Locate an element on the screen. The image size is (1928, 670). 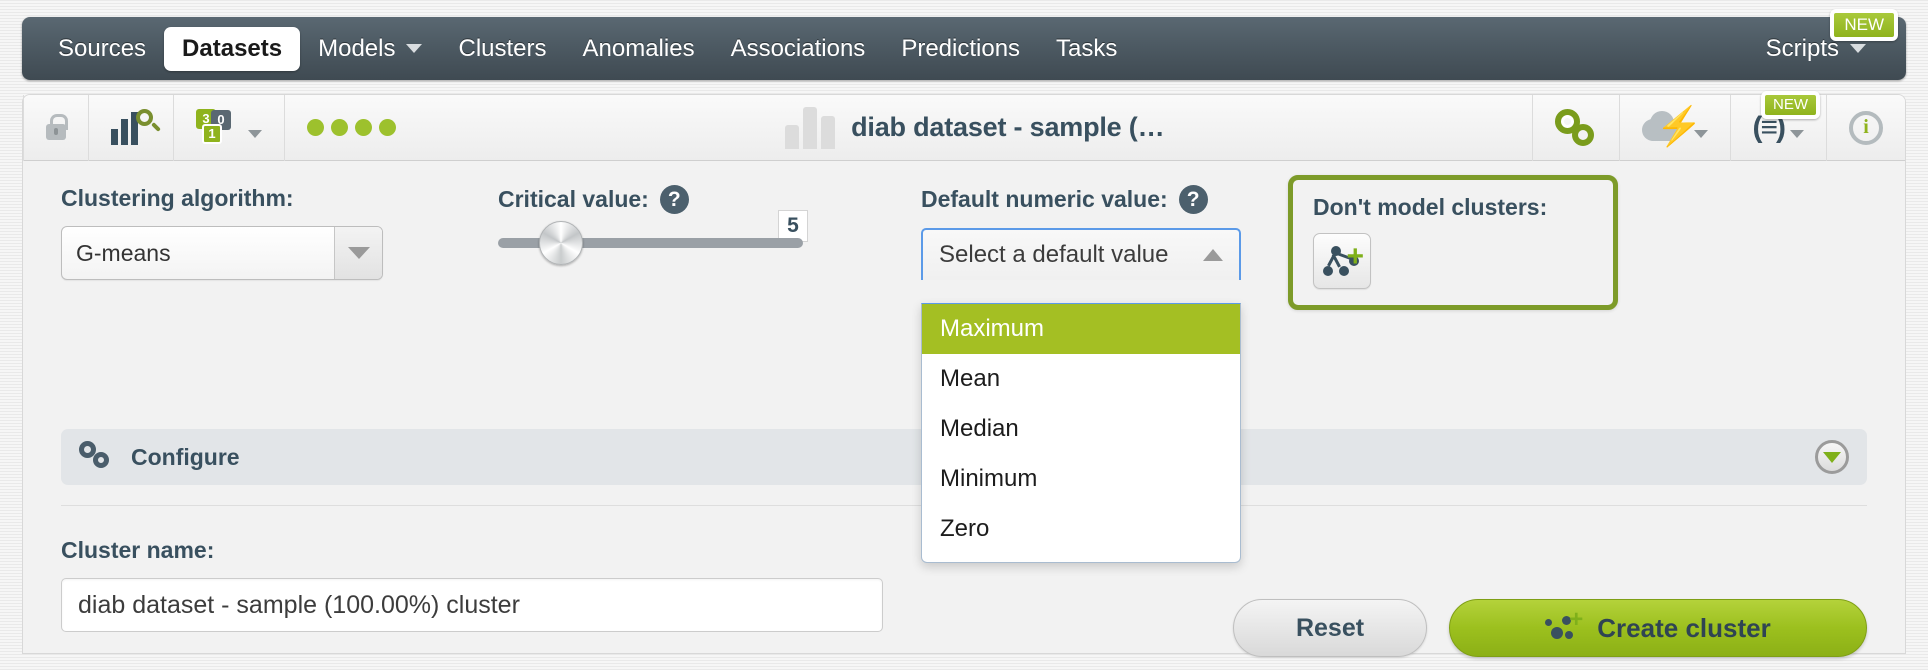
default-numeric-placeholder: Select a default value is located at coordinates (1054, 254).